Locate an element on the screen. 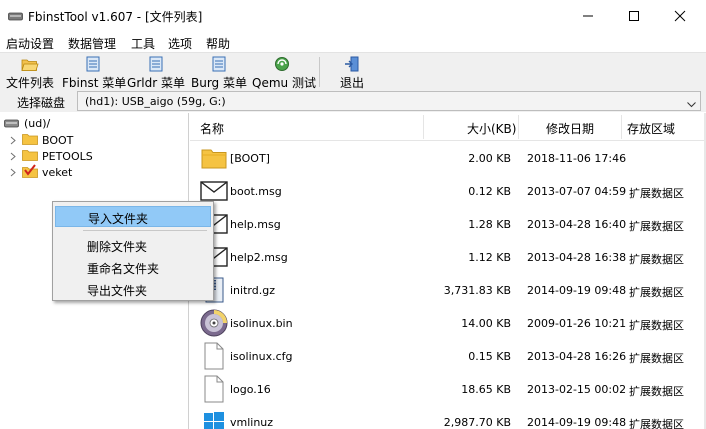  file-name: initrd.gz is located at coordinates (252, 290).